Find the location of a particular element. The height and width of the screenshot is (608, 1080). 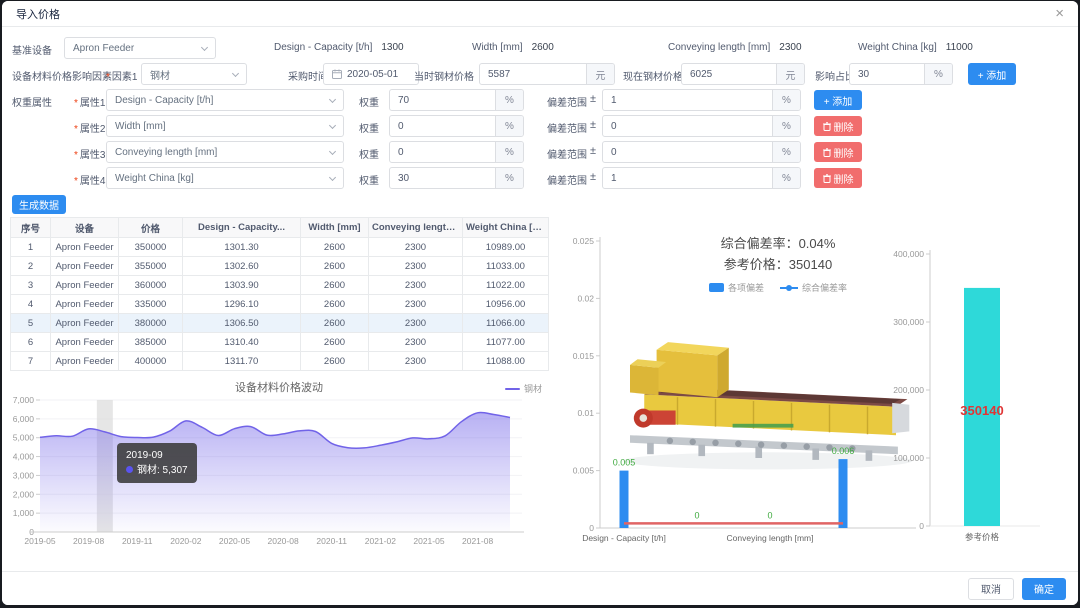

spec-width: Width [mm] 2600 is located at coordinates (513, 47).